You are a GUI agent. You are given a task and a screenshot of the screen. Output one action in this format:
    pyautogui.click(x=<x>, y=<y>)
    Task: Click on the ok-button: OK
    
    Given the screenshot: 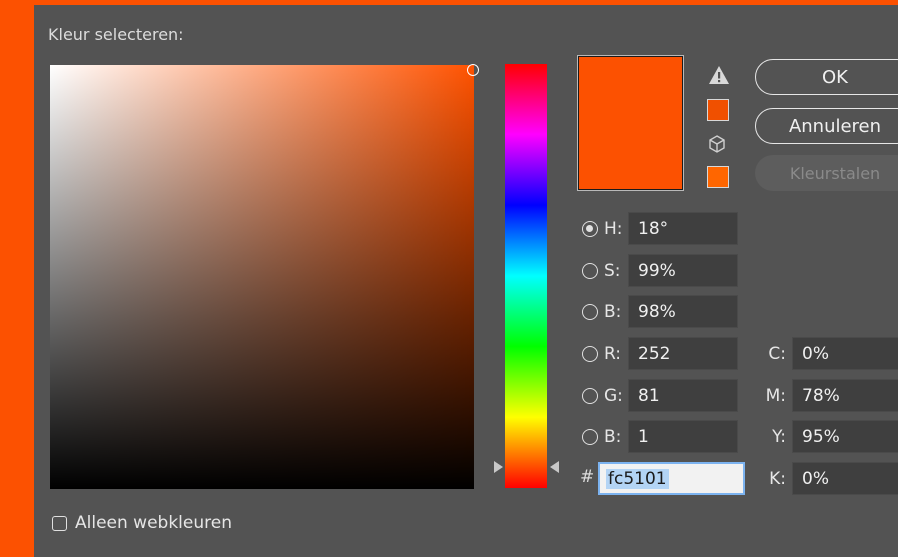 What is the action you would take?
    pyautogui.click(x=826, y=77)
    